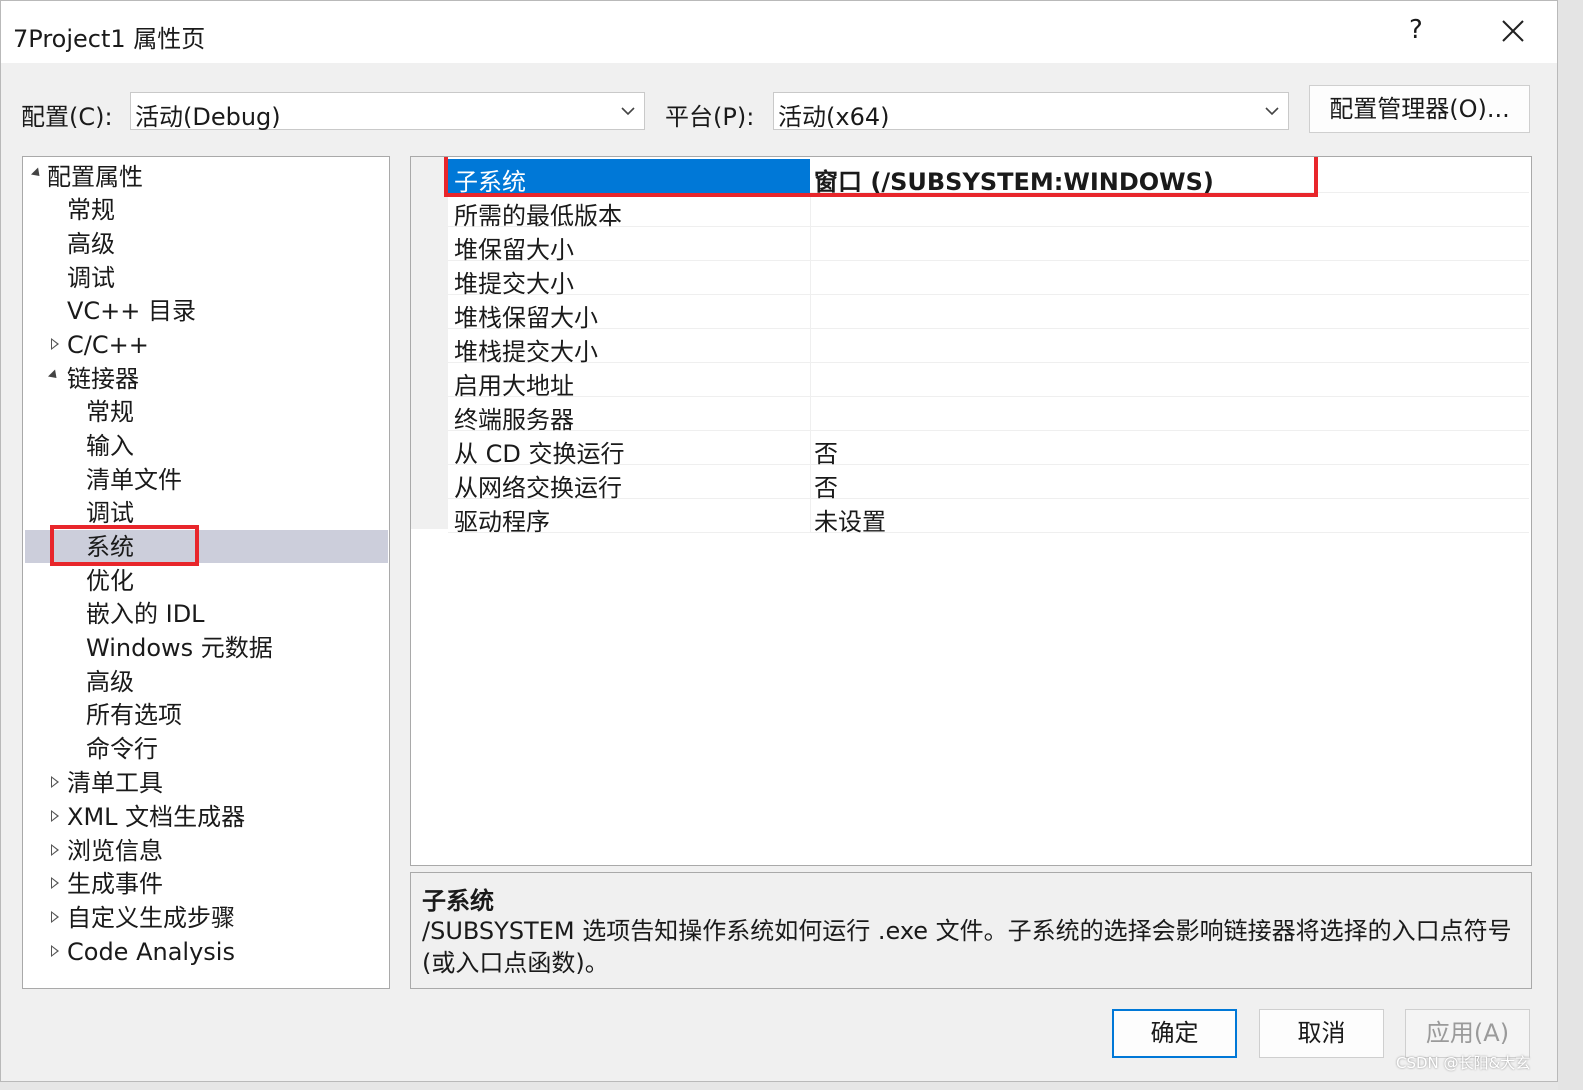 Image resolution: width=1583 pixels, height=1090 pixels. Describe the element at coordinates (115, 884) in the screenshot. I see `tree-item-build-events: 生成事件` at that location.